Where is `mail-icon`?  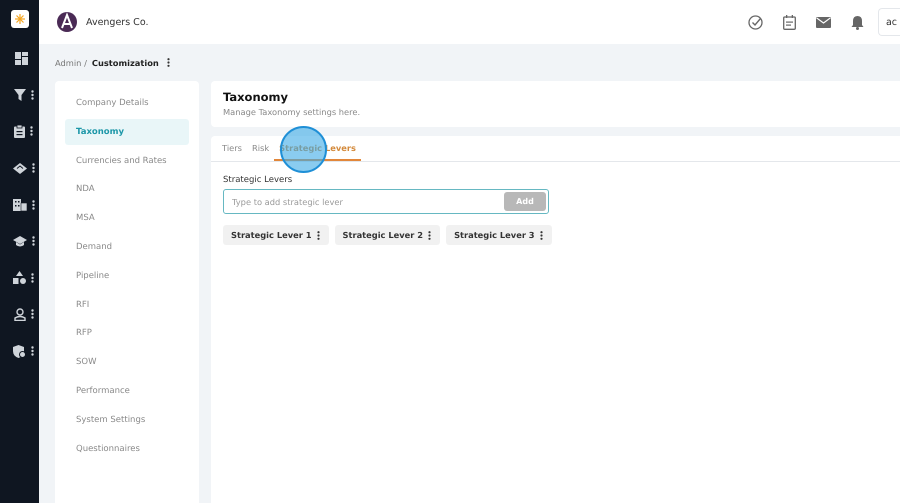
mail-icon is located at coordinates (823, 22).